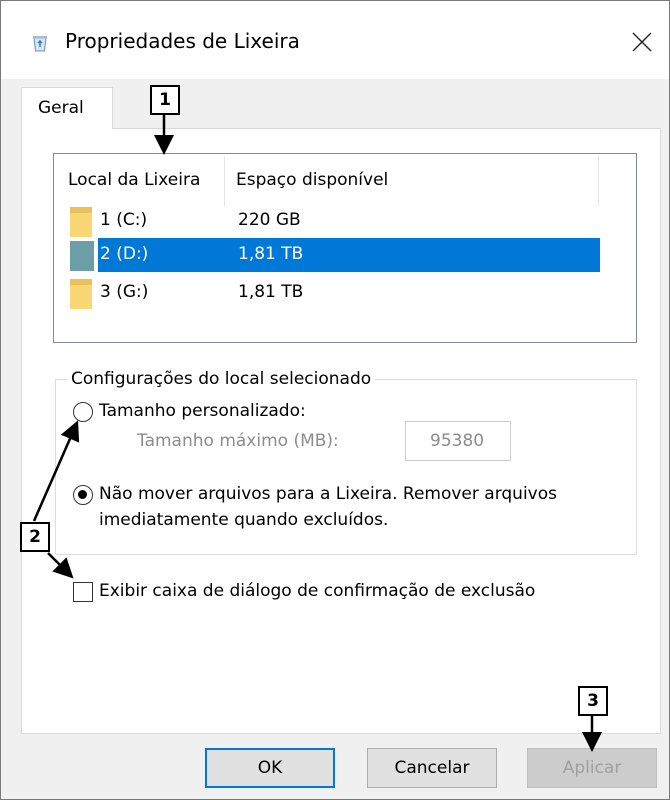 The image size is (670, 800). I want to click on drive-location: 3 (G:), so click(124, 292).